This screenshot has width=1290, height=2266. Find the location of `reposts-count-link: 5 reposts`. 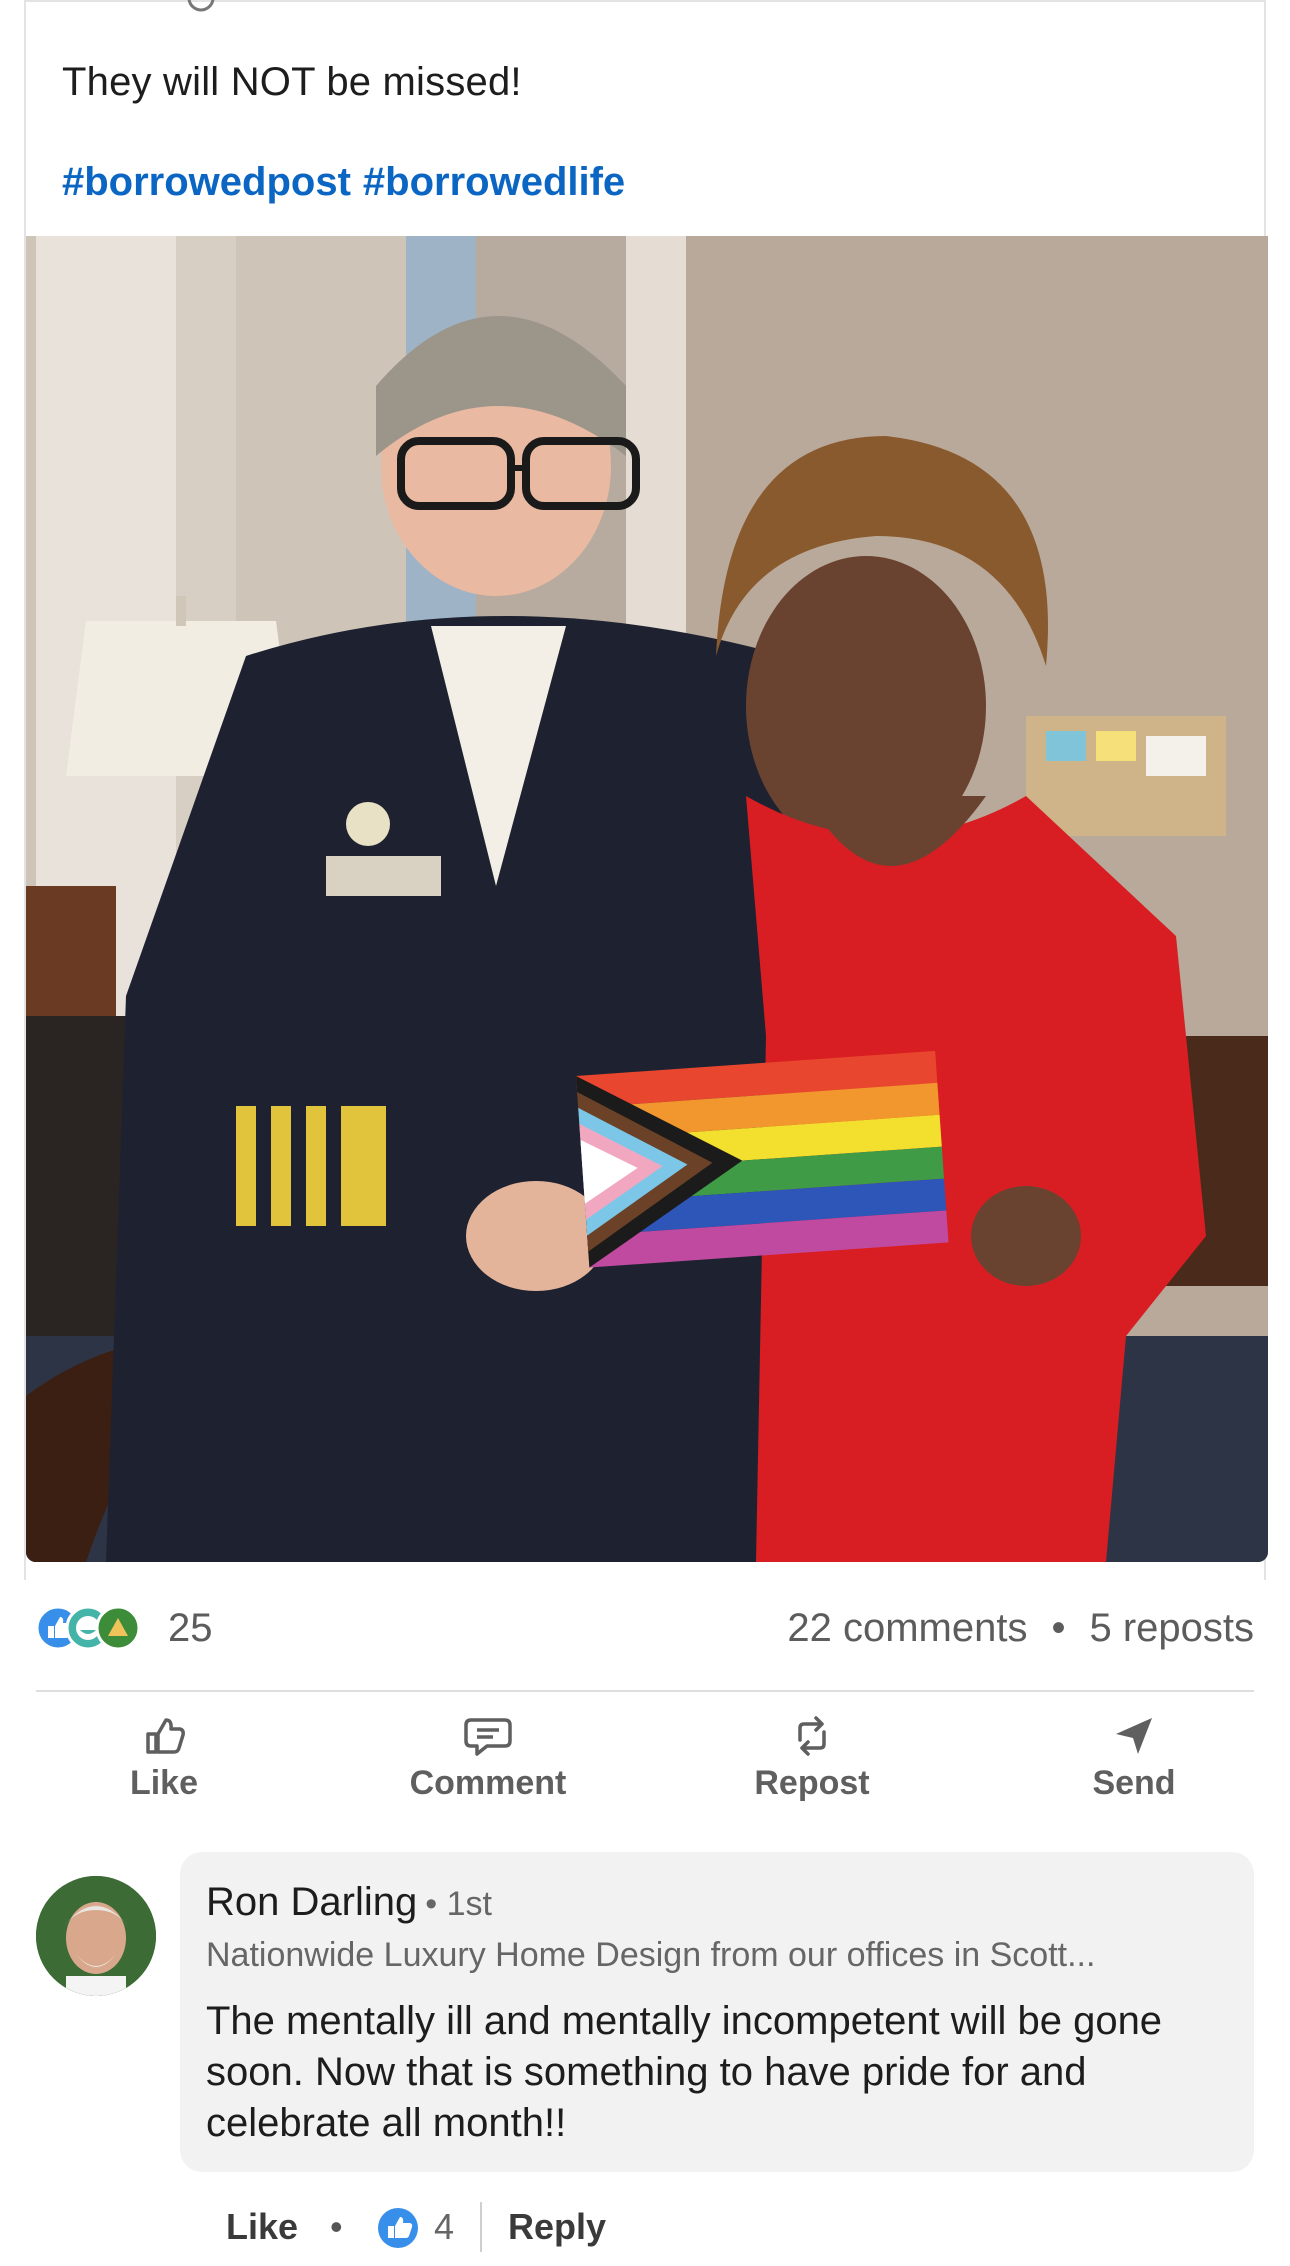

reposts-count-link: 5 reposts is located at coordinates (1171, 1628).